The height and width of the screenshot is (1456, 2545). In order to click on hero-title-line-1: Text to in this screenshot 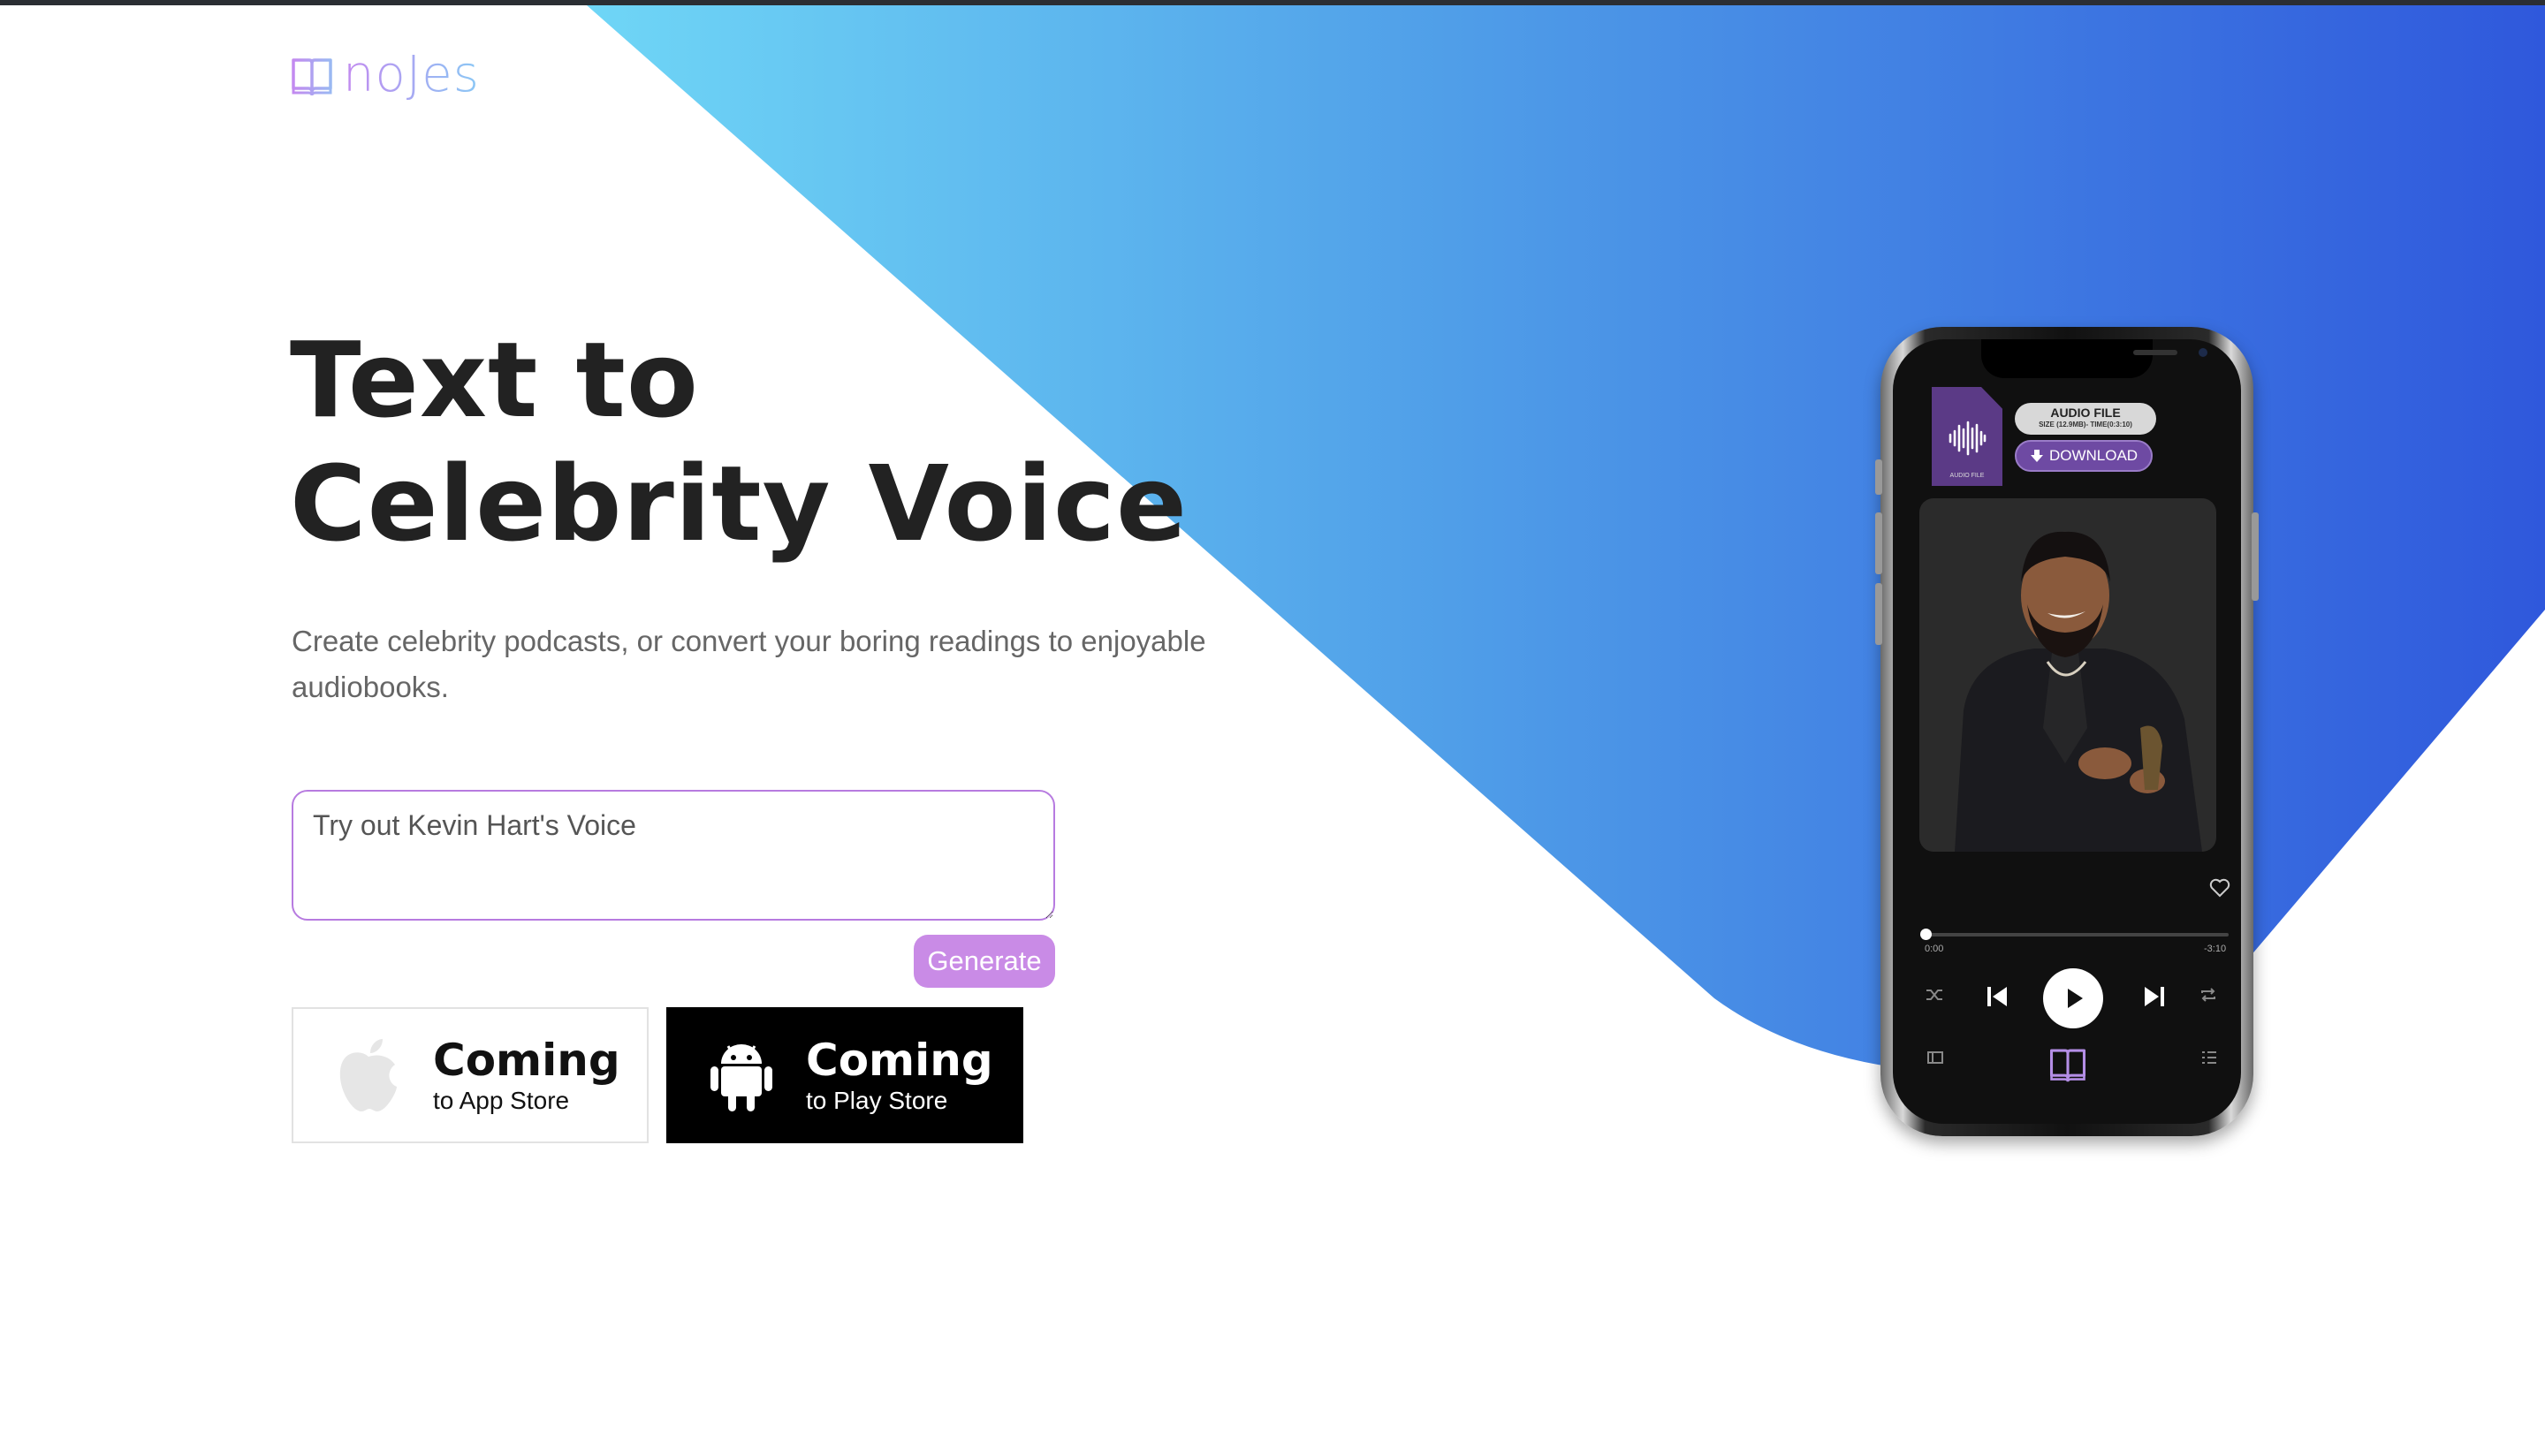, I will do `click(494, 380)`.